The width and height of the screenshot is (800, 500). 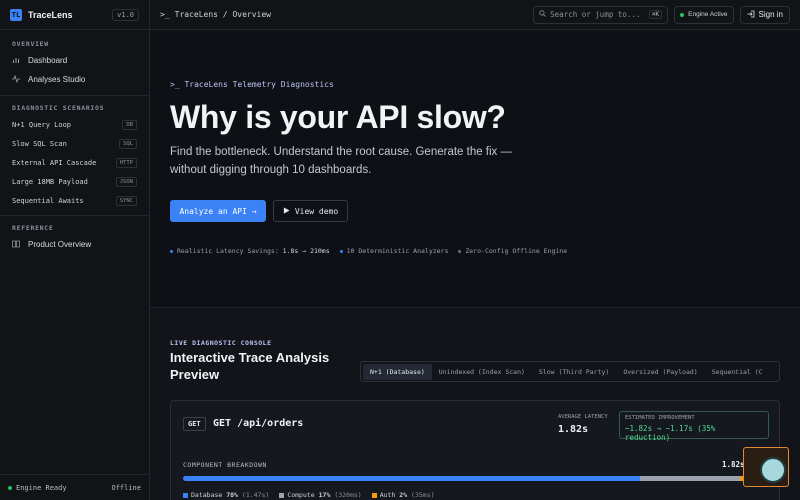 What do you see at coordinates (482, 372) in the screenshot?
I see `tab-unindexed: Unindexed (Index Scan)` at bounding box center [482, 372].